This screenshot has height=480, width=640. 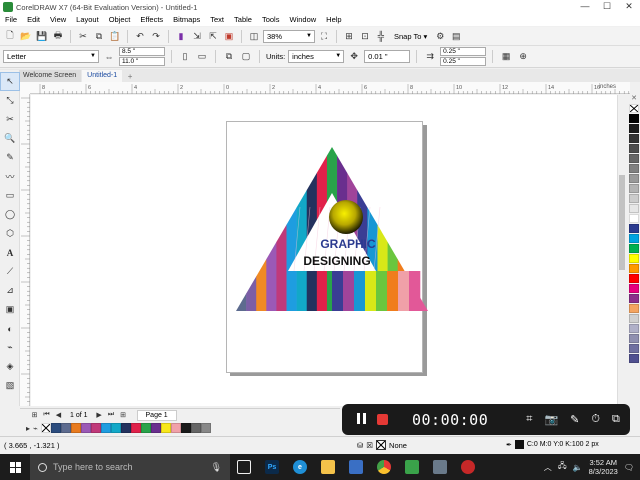 What do you see at coordinates (115, 36) in the screenshot?
I see `paste-icon: 📋` at bounding box center [115, 36].